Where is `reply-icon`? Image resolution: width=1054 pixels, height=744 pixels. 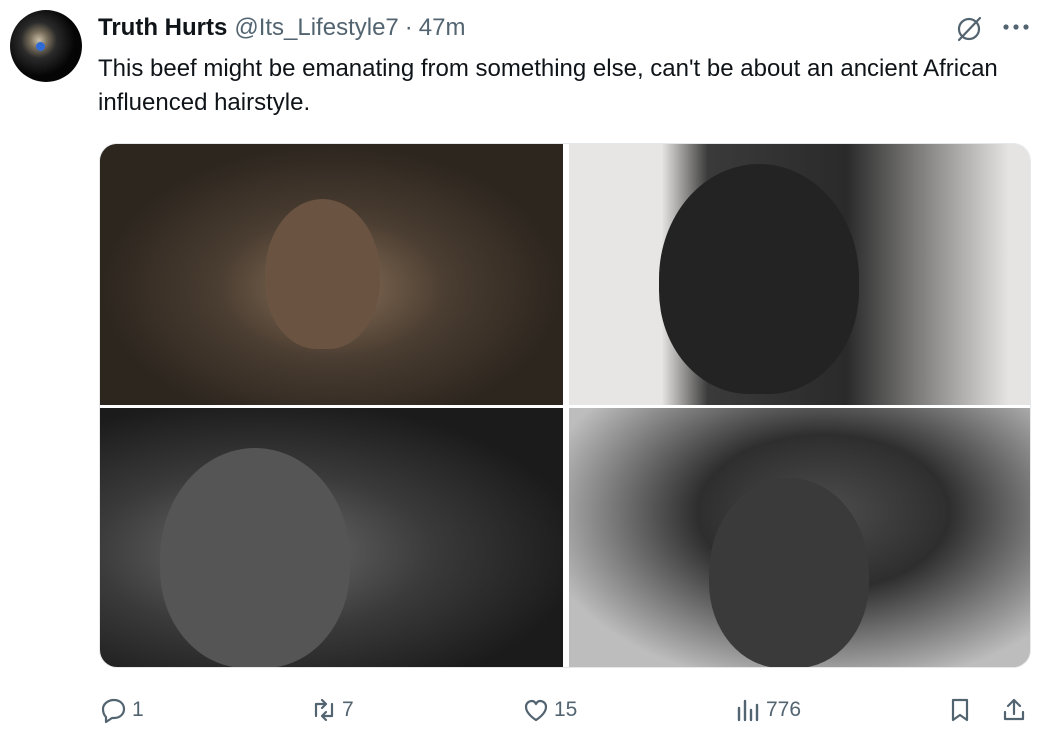 reply-icon is located at coordinates (113, 711).